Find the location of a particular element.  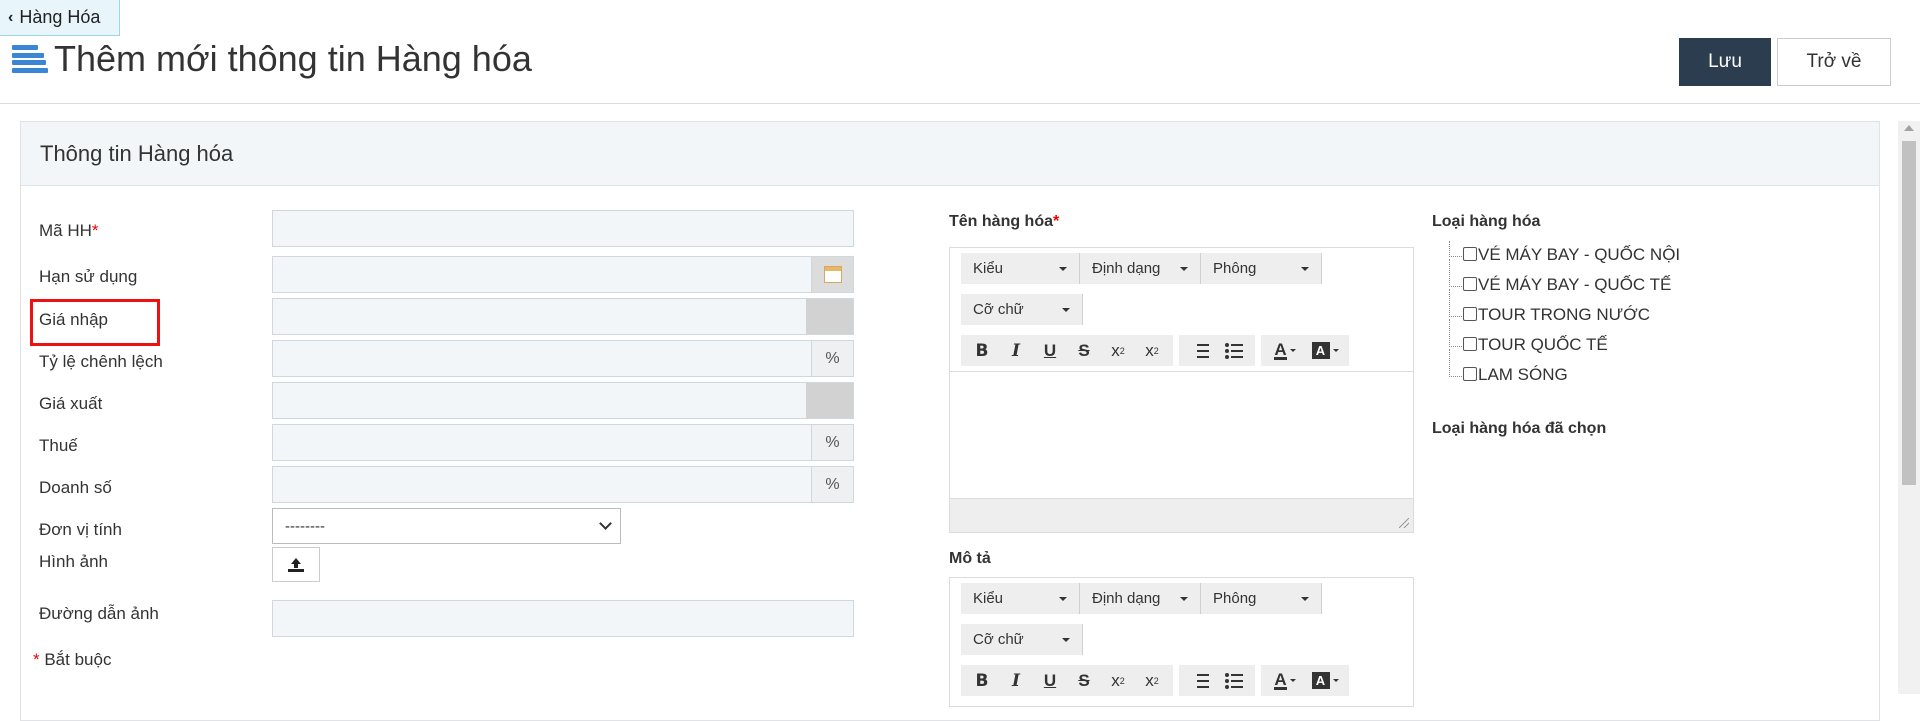

page-title: Thêm mới thông tin Hàng hóa is located at coordinates (293, 58).